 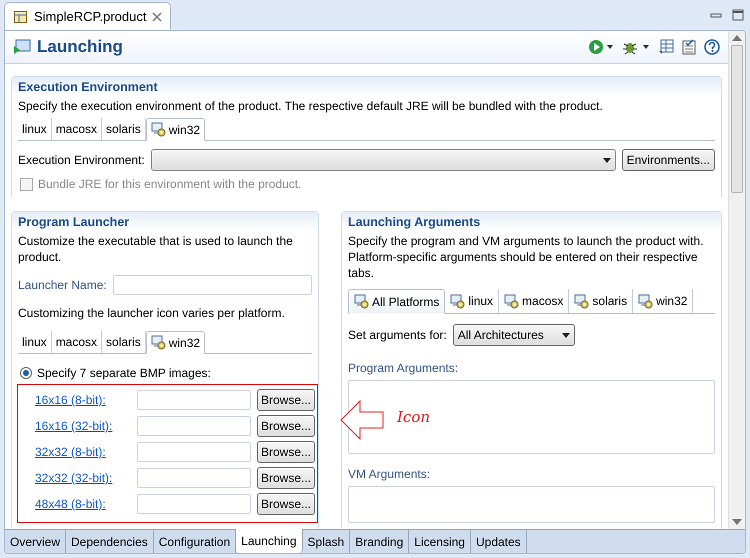 I want to click on annotation-note: Icon, so click(x=413, y=417).